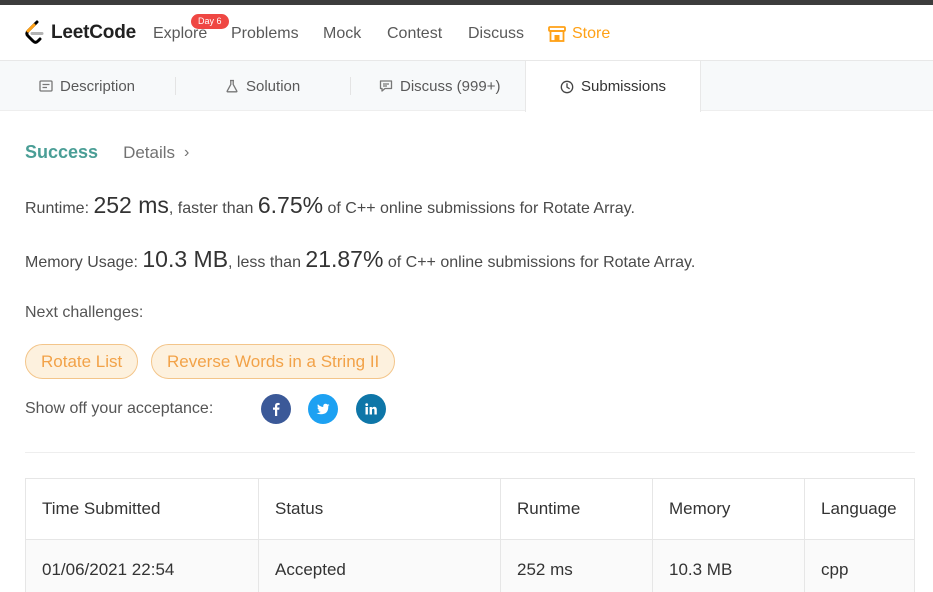 This screenshot has height=592, width=933. What do you see at coordinates (496, 34) in the screenshot?
I see `nav-discuss: Discuss` at bounding box center [496, 34].